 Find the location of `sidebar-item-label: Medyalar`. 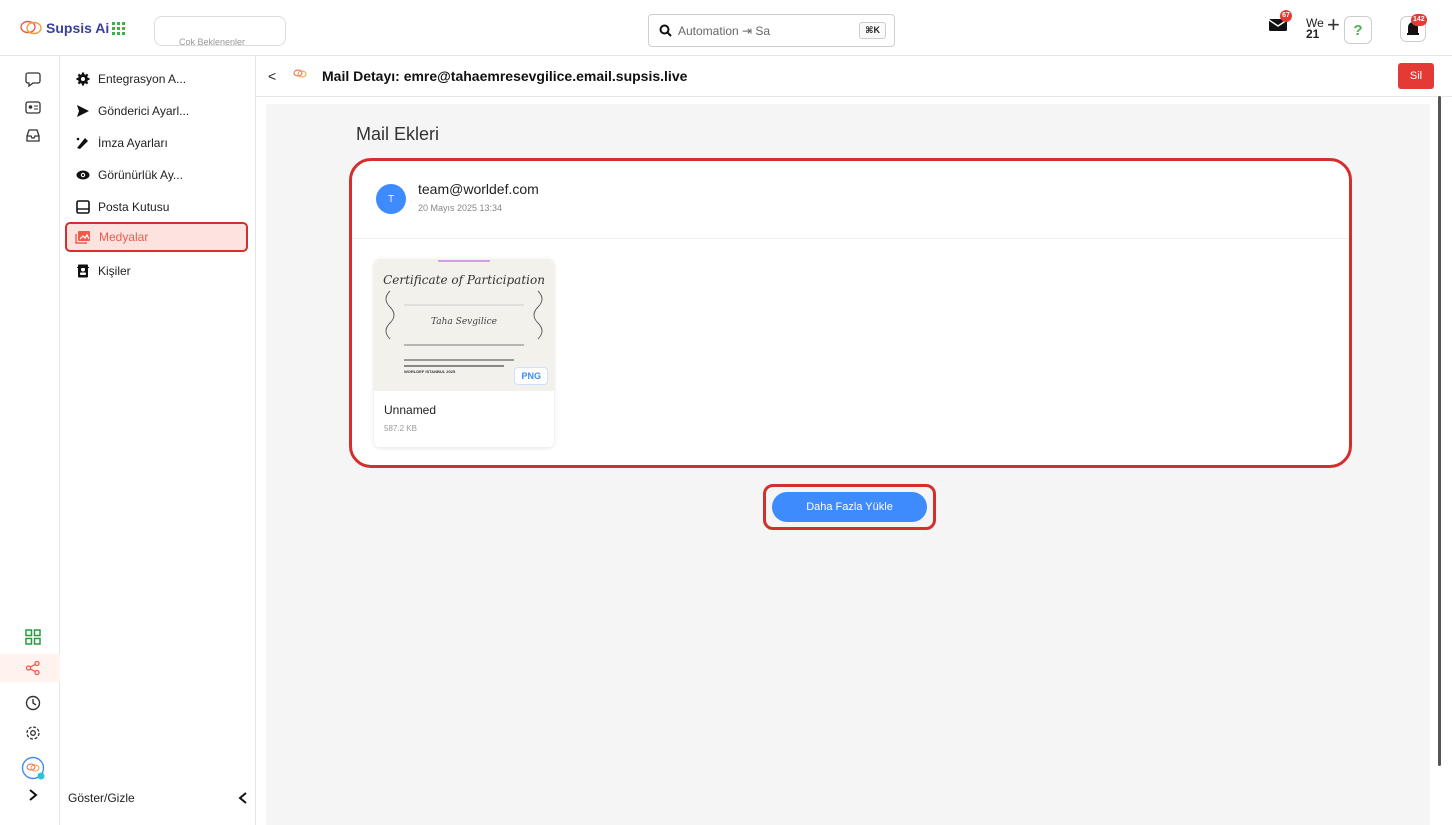

sidebar-item-label: Medyalar is located at coordinates (124, 237).